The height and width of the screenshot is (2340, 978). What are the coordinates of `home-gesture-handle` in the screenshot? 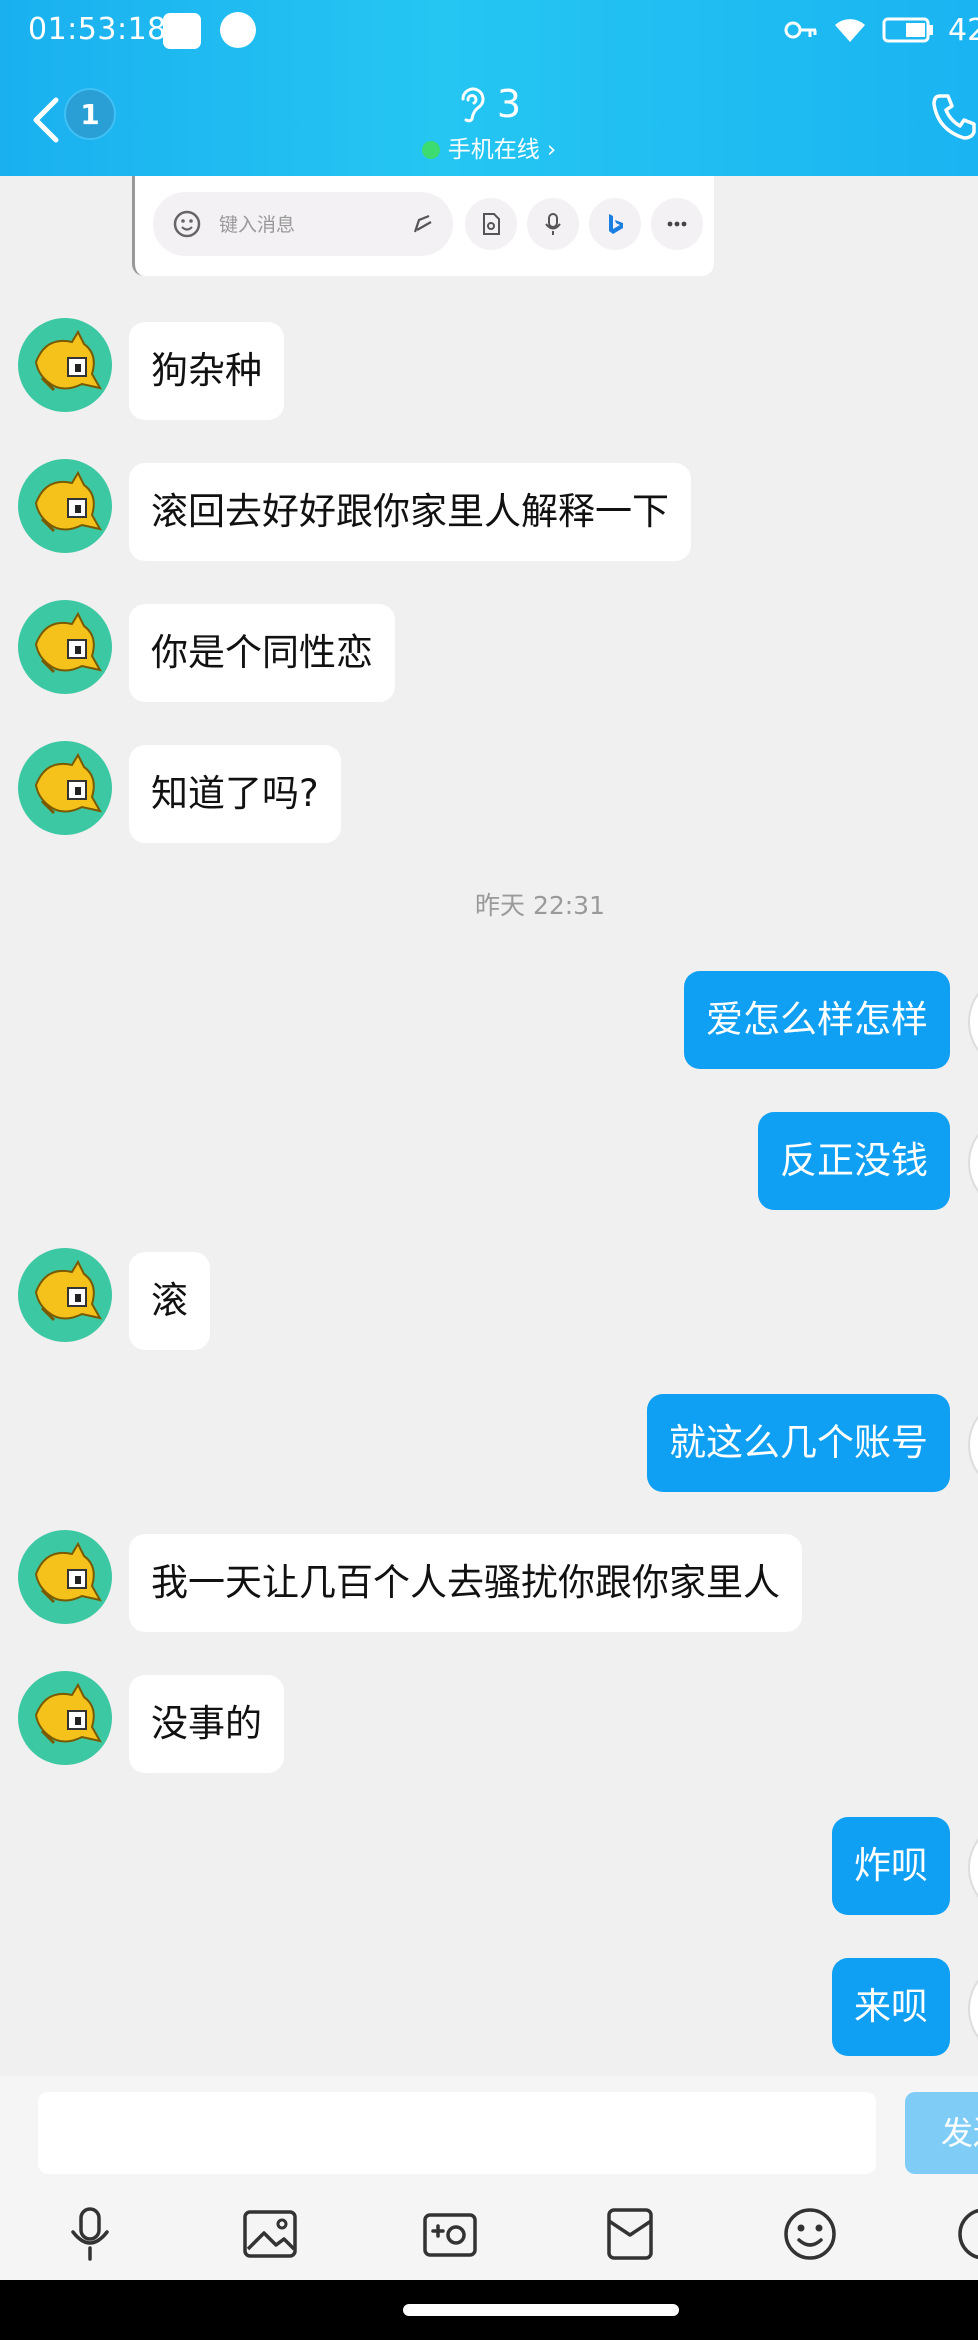 It's located at (541, 2310).